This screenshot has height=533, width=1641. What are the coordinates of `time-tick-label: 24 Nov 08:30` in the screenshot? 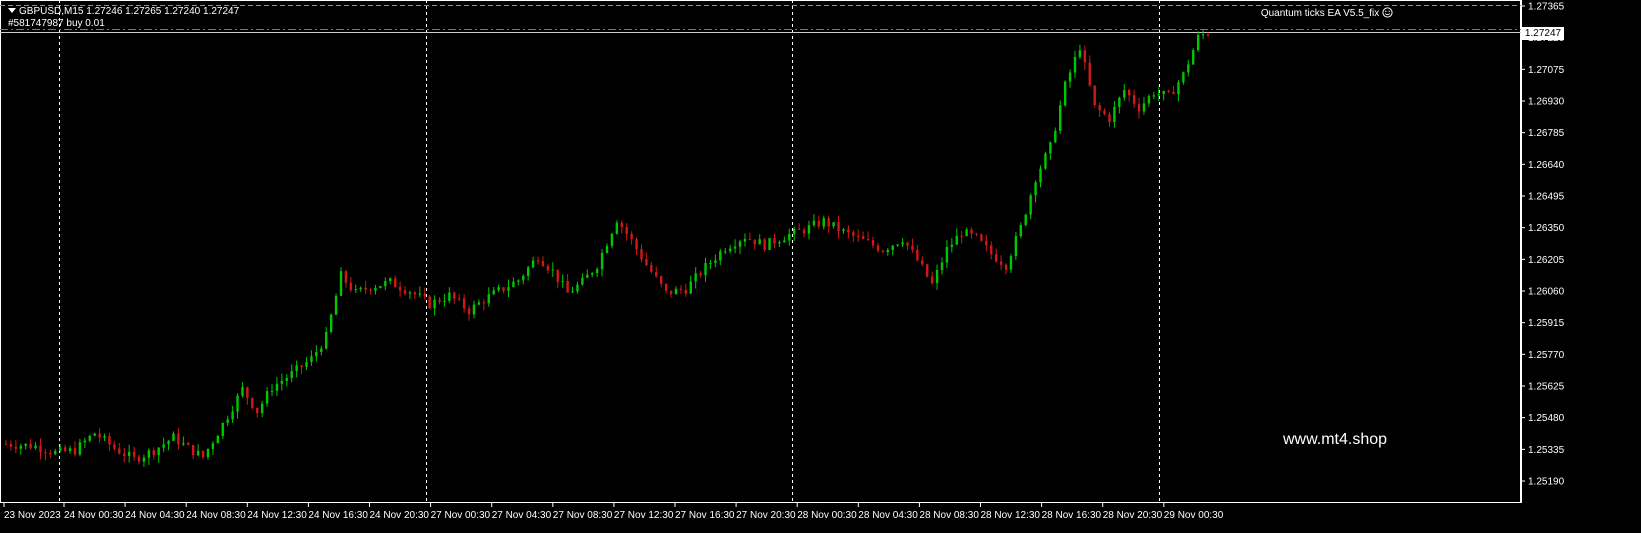 It's located at (216, 515).